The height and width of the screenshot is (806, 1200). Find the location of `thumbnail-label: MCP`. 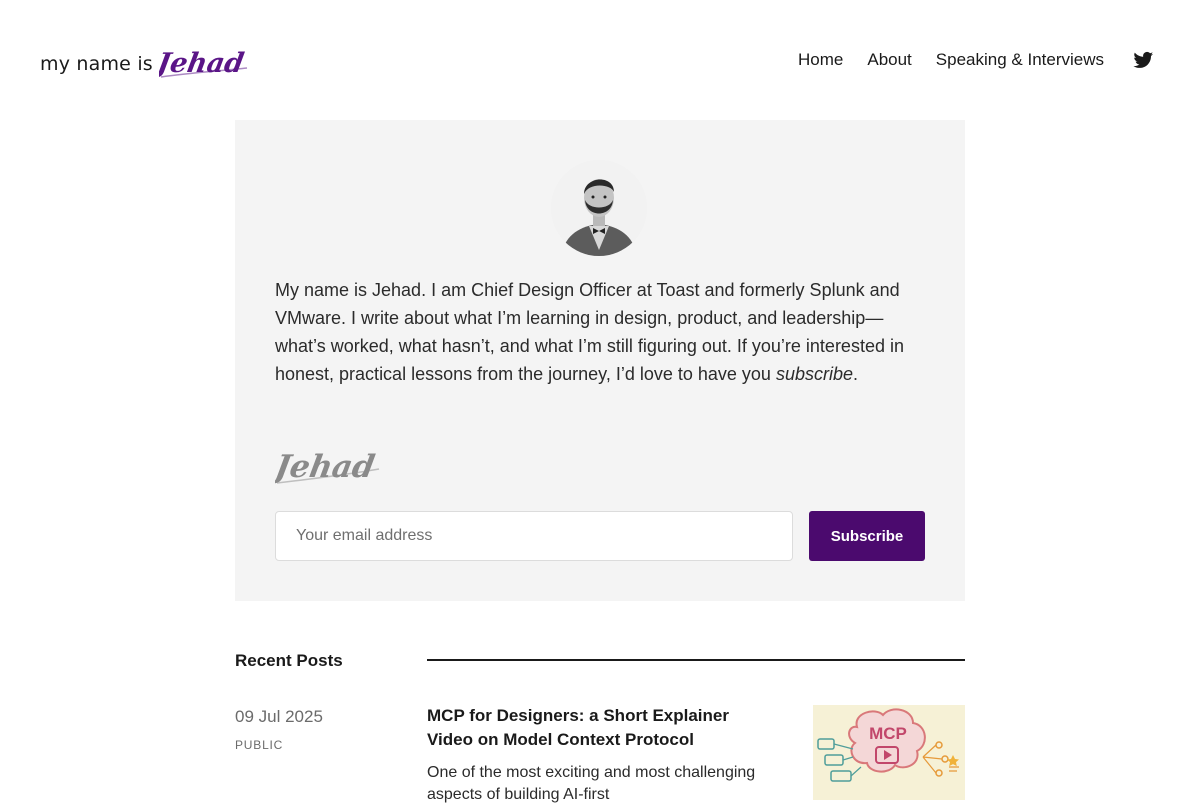

thumbnail-label: MCP is located at coordinates (888, 733).